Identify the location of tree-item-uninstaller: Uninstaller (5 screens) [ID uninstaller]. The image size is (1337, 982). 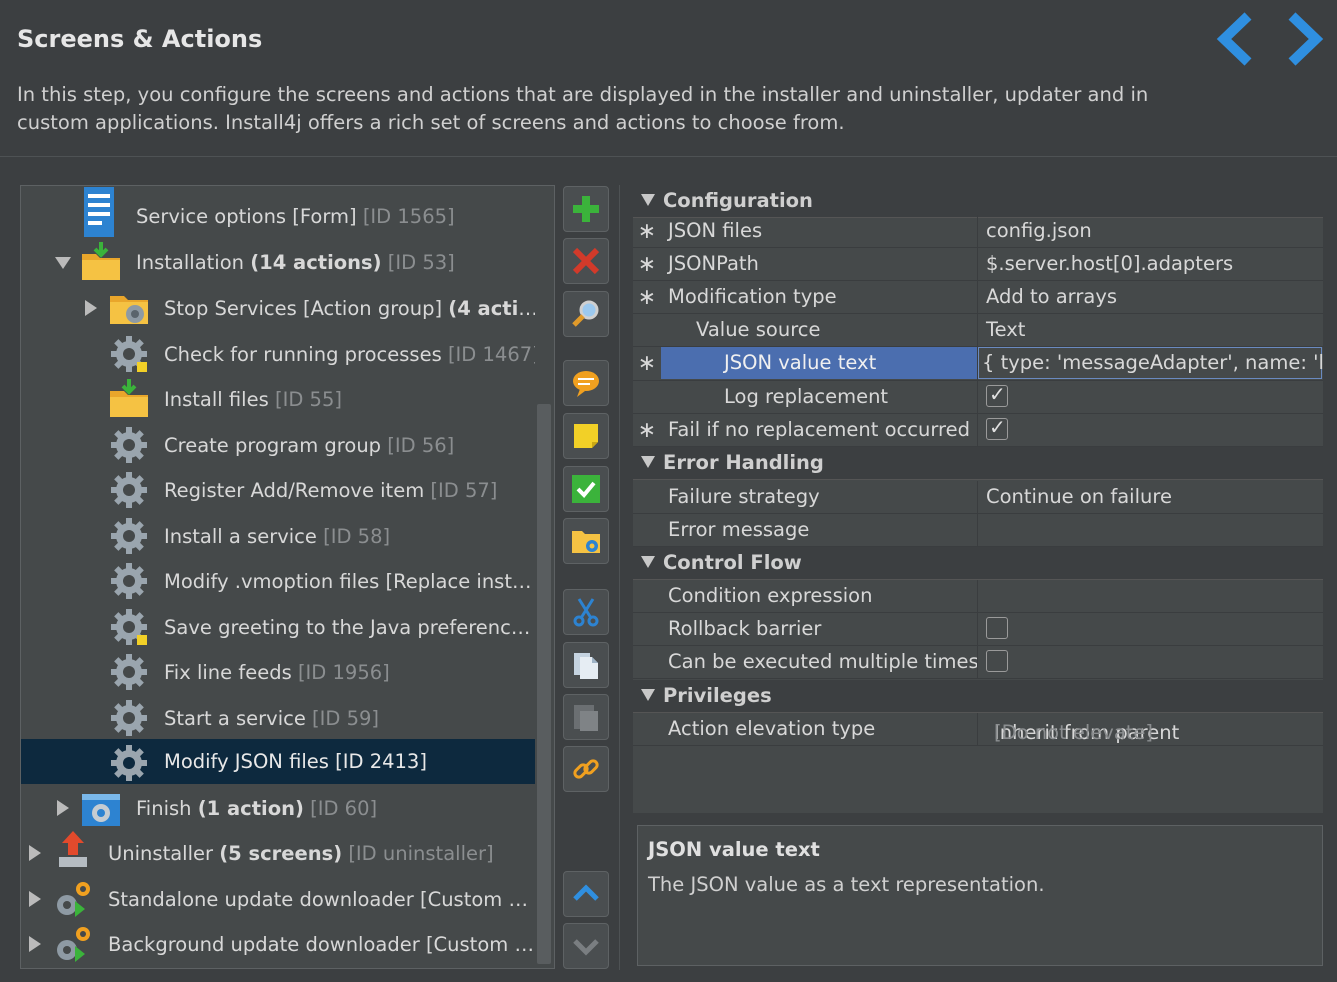
(278, 853).